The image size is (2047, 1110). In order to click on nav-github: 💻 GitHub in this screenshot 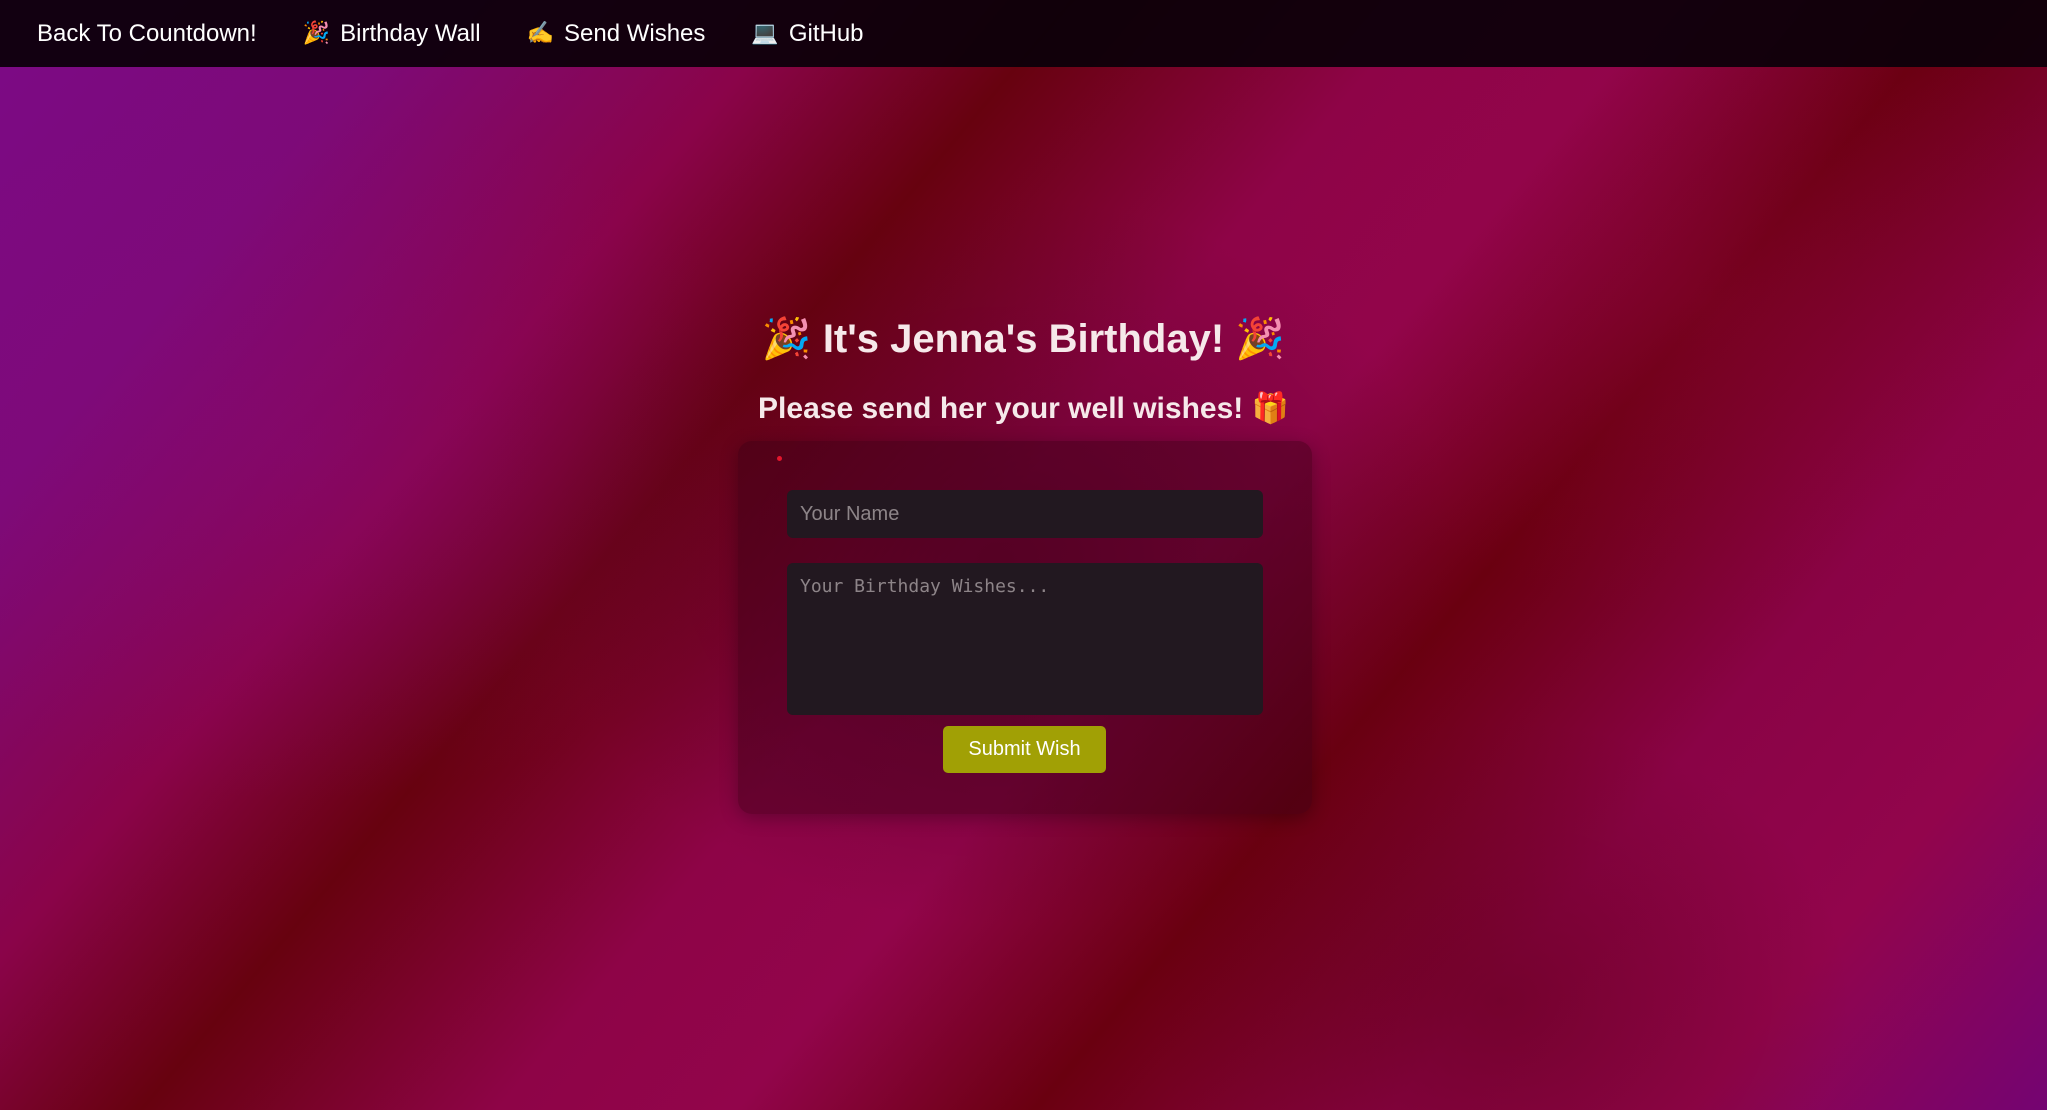, I will do `click(807, 34)`.